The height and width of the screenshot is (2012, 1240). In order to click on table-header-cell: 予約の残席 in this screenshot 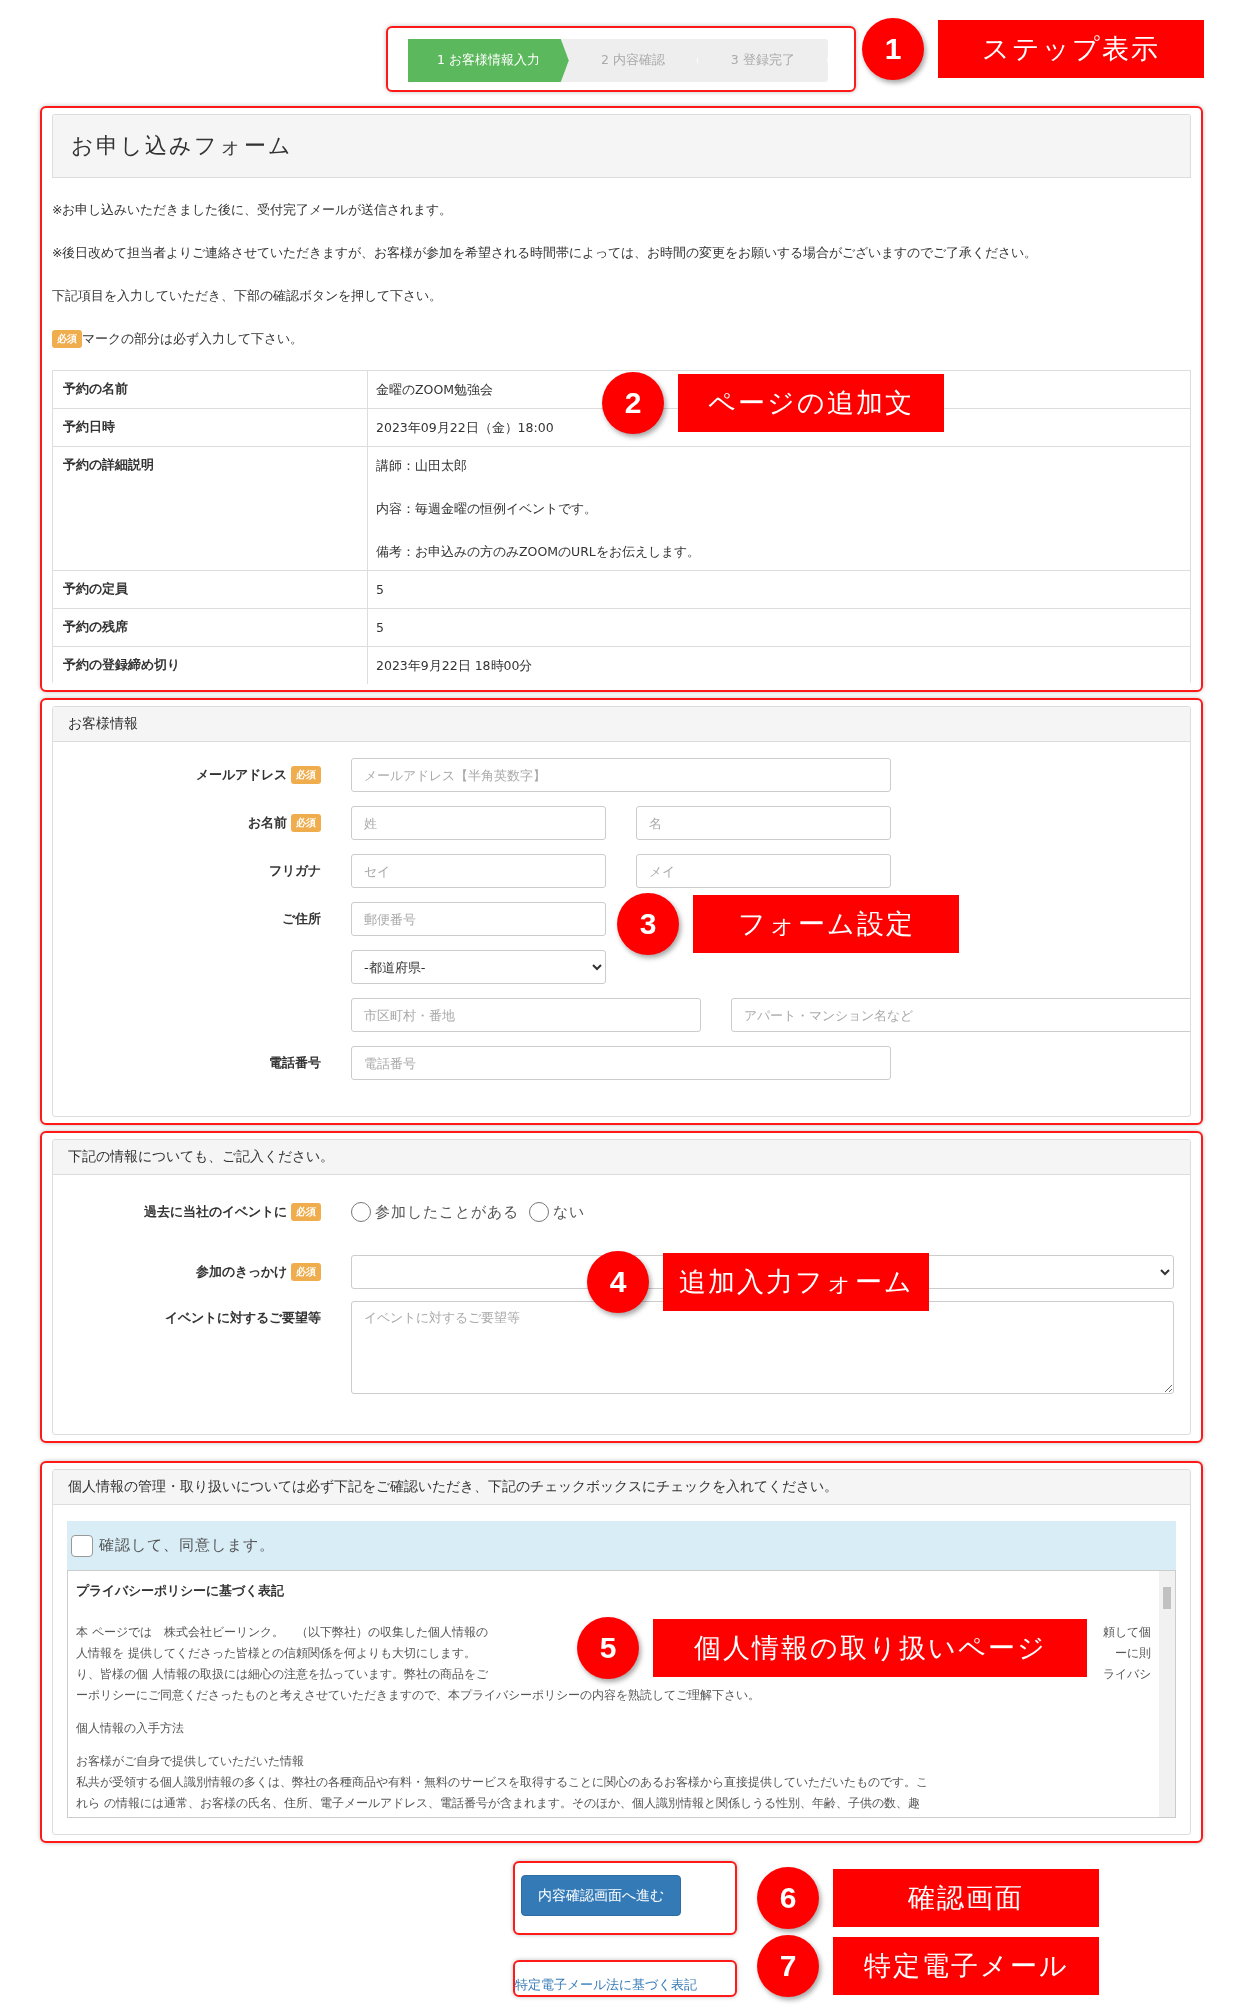, I will do `click(210, 627)`.